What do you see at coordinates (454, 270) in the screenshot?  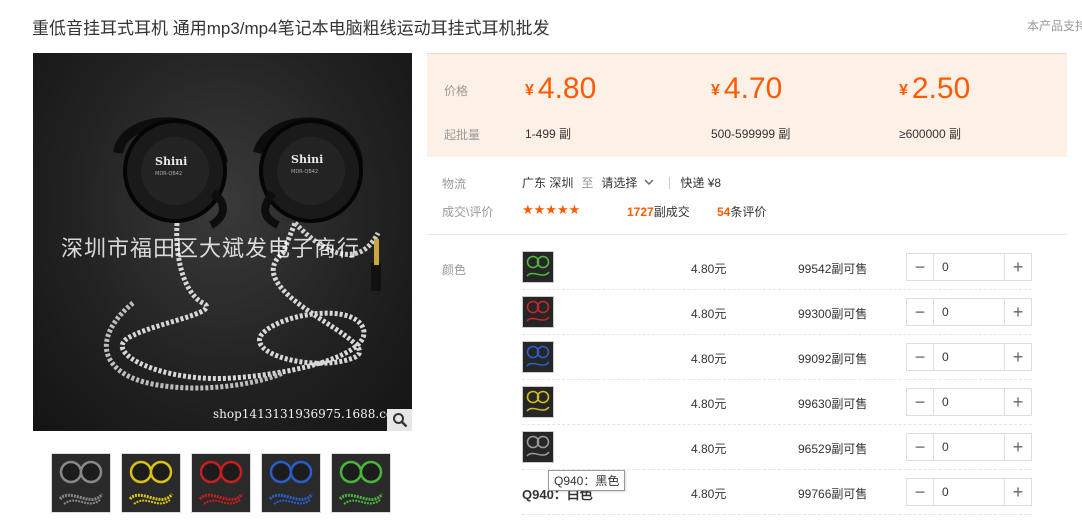 I see `color-label: 颜色` at bounding box center [454, 270].